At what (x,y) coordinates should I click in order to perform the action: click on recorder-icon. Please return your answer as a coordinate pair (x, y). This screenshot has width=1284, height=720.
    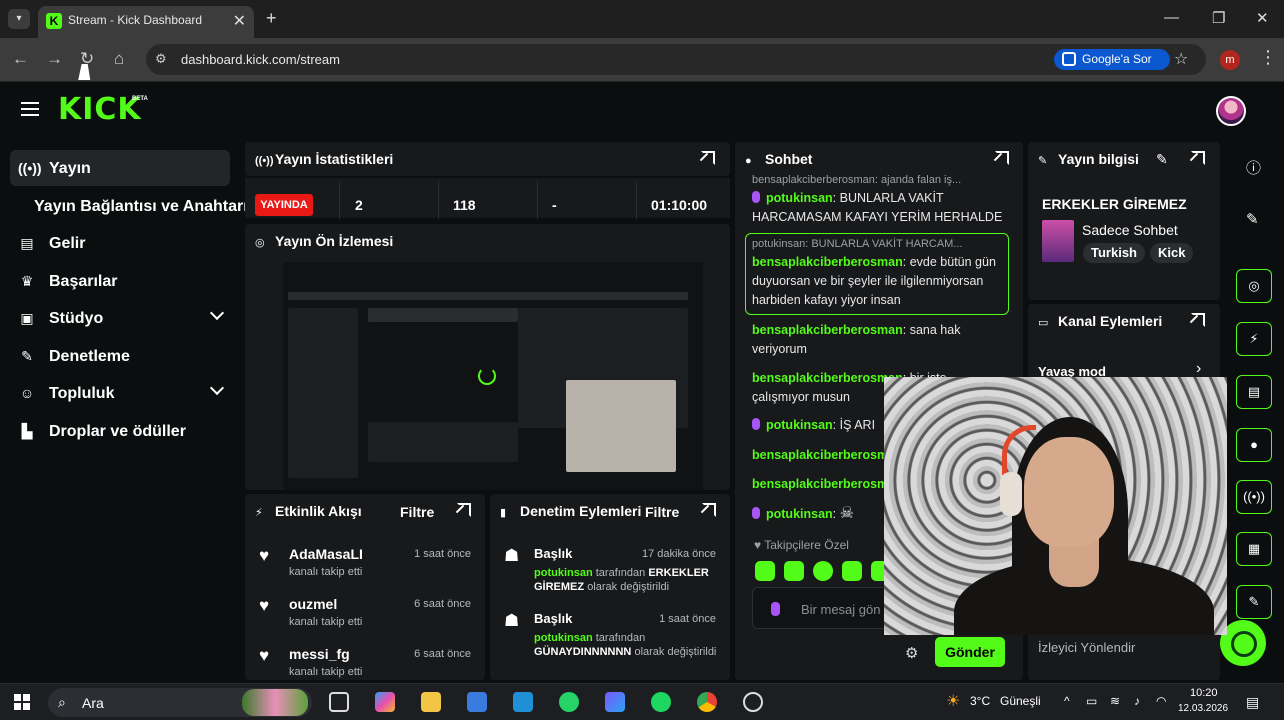
    Looking at the image, I should click on (753, 702).